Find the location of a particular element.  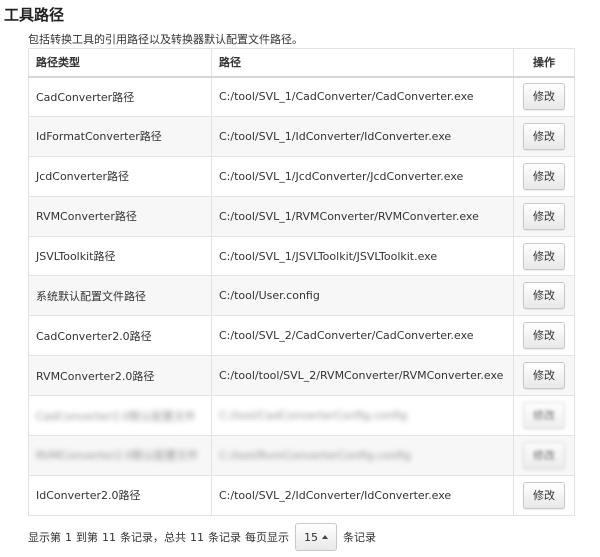

path-type-cell: CadConverter2.0路径 is located at coordinates (120, 336).